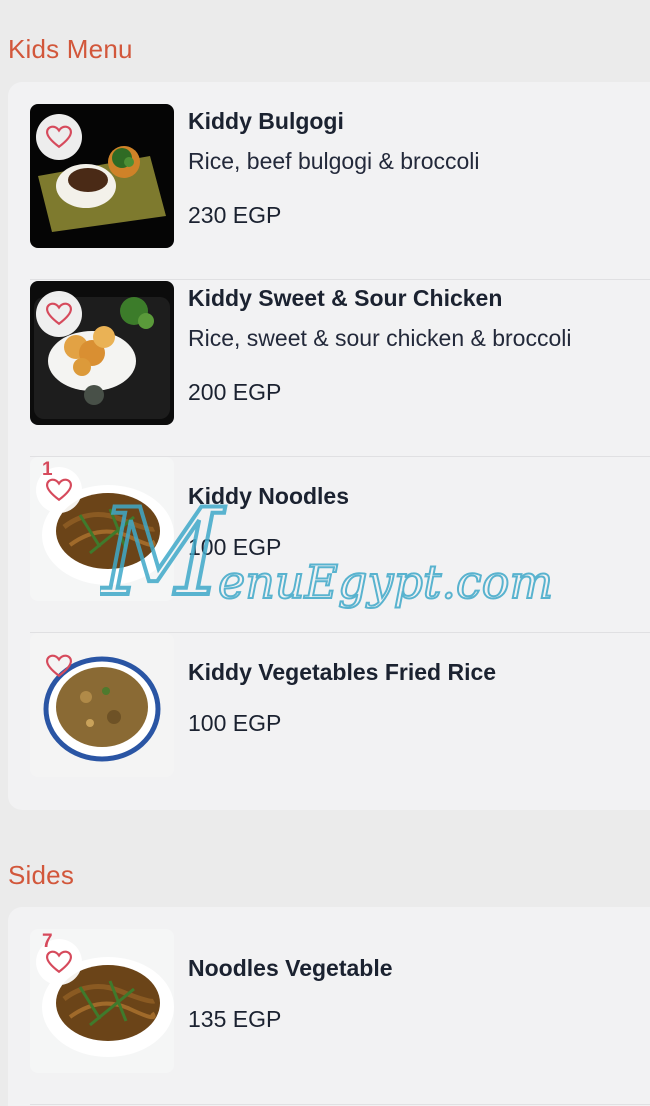 This screenshot has height=1106, width=650. Describe the element at coordinates (102, 529) in the screenshot. I see `dish-image: 1` at that location.